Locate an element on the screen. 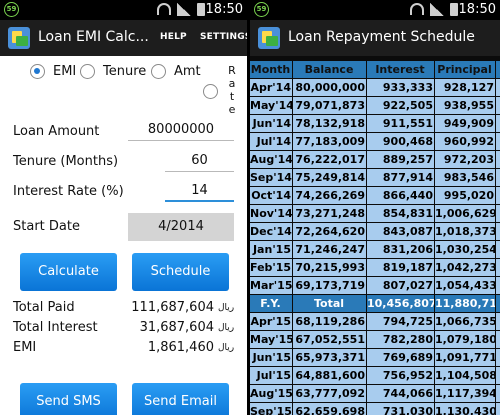  start-date-picker: 4/2014 is located at coordinates (181, 227).